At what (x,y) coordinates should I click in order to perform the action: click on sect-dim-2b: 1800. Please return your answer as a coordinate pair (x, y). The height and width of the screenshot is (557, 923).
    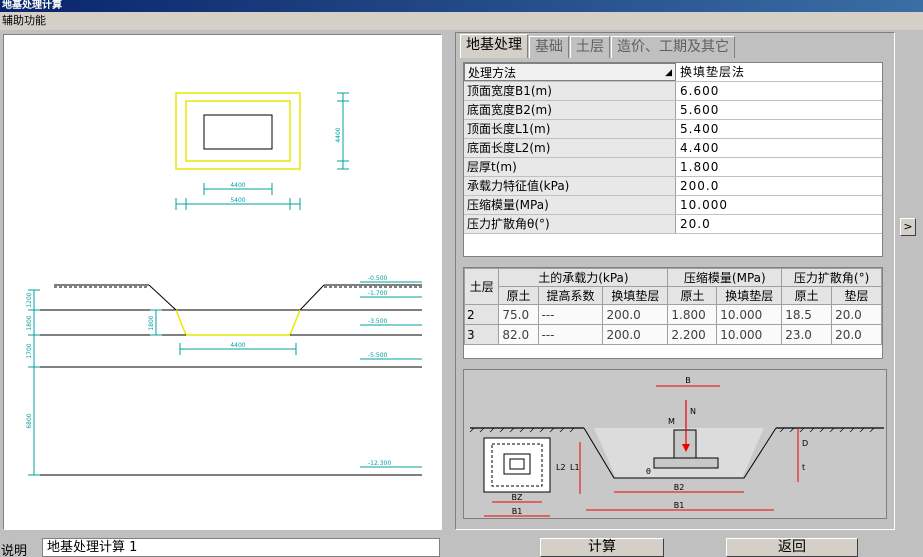
    Looking at the image, I should click on (151, 322).